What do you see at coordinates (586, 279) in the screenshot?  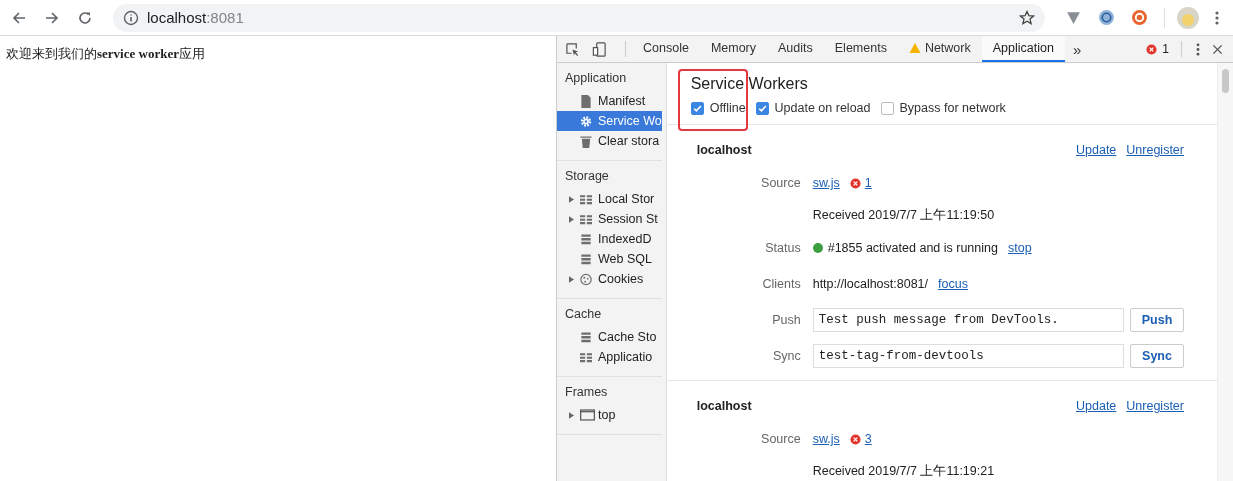 I see `cookie-icon` at bounding box center [586, 279].